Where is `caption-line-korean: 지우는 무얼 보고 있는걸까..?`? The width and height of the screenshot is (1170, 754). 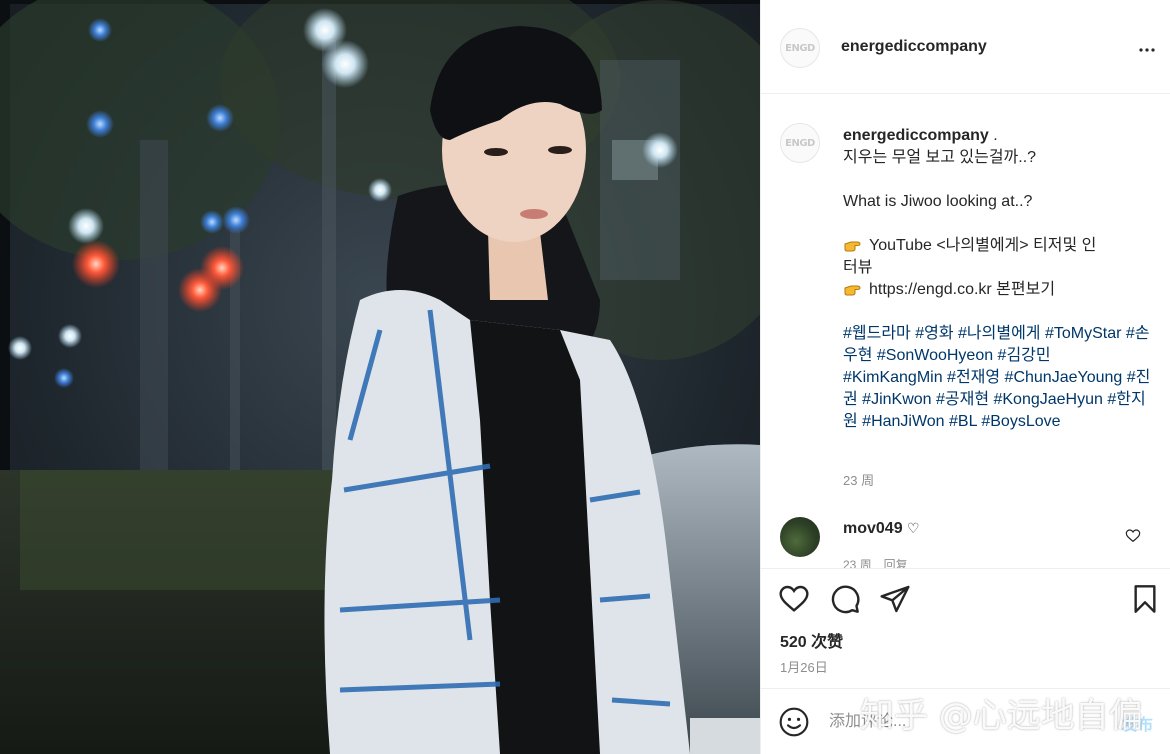
caption-line-korean: 지우는 무얼 보고 있는걸까..? is located at coordinates (940, 157).